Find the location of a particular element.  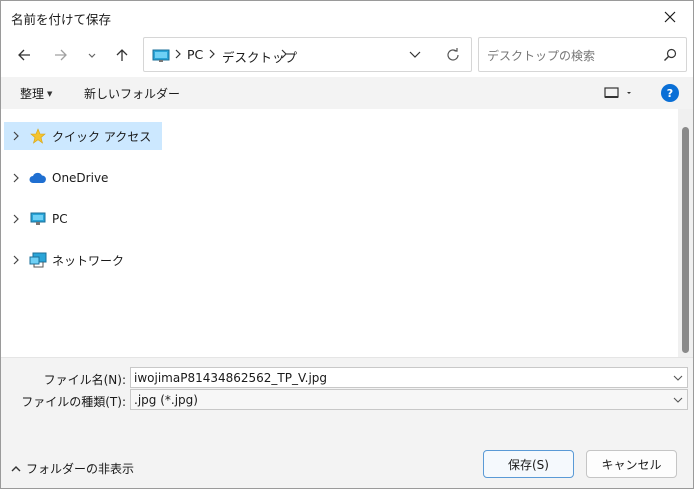

filename-value: iwojimaP81434862562_TP_V.jpg is located at coordinates (231, 378).